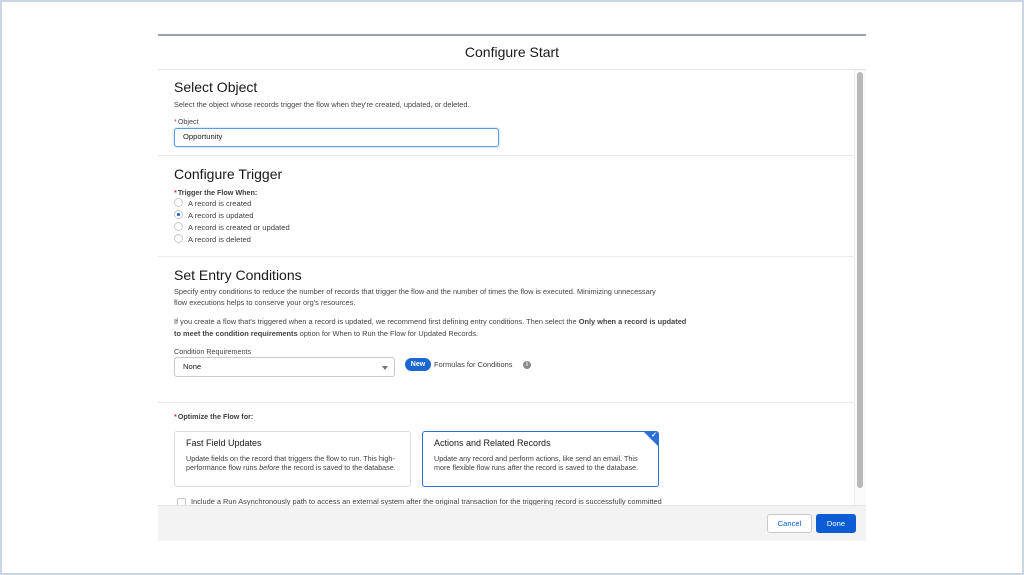  I want to click on card-title: Fast Field Updates, so click(224, 443).